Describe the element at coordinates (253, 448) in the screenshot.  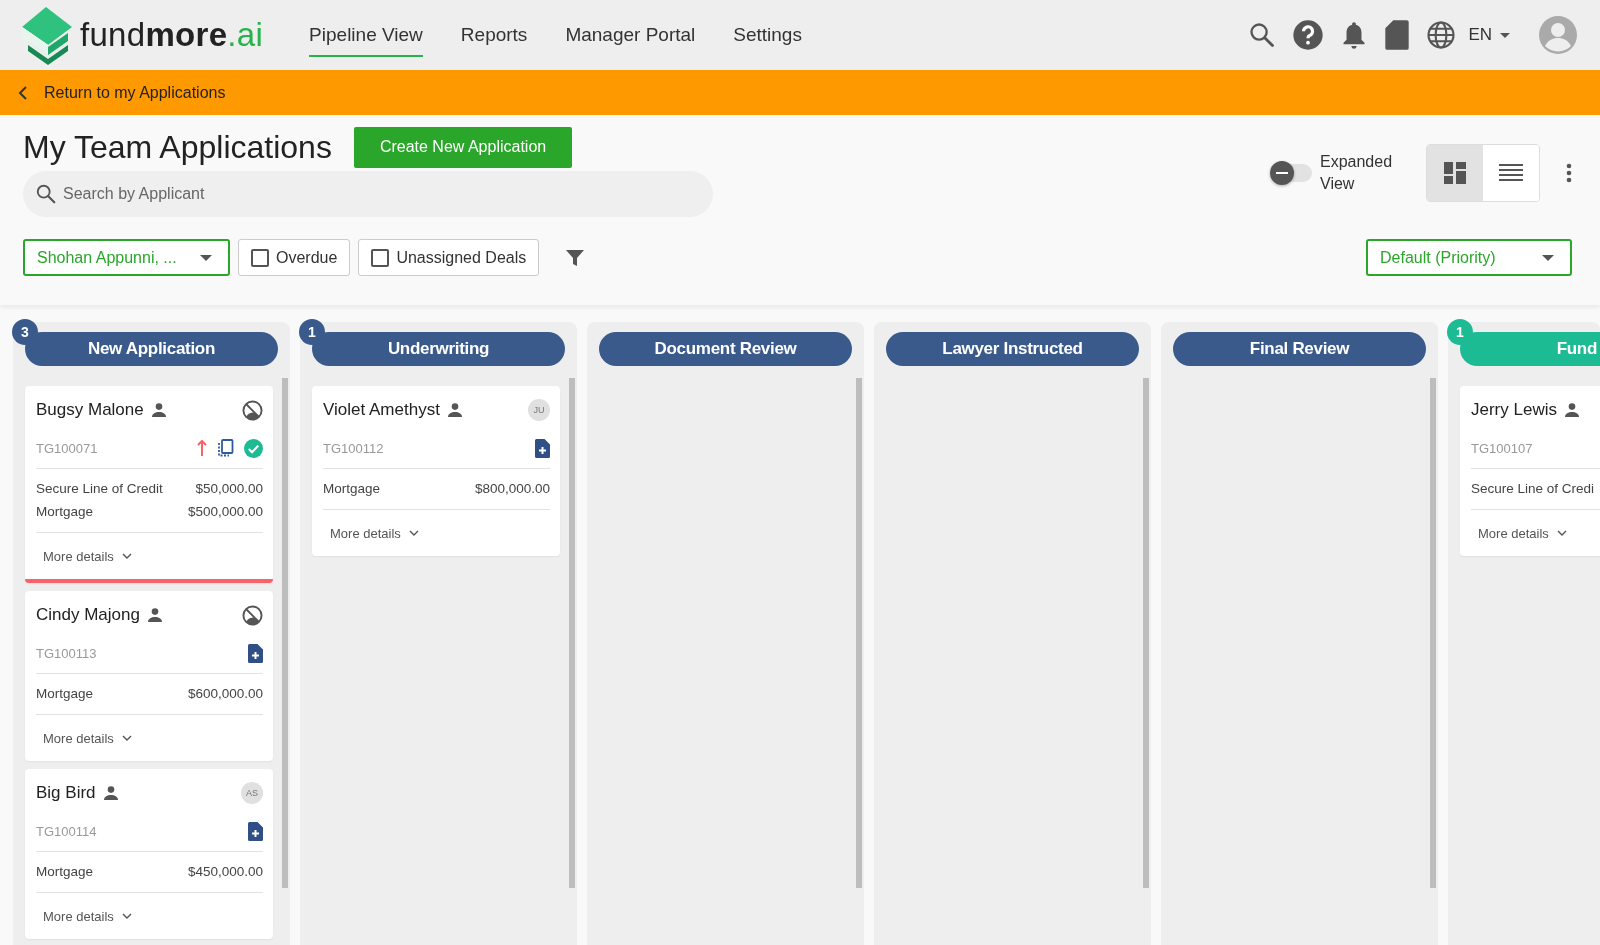
I see `check-circle-icon` at that location.